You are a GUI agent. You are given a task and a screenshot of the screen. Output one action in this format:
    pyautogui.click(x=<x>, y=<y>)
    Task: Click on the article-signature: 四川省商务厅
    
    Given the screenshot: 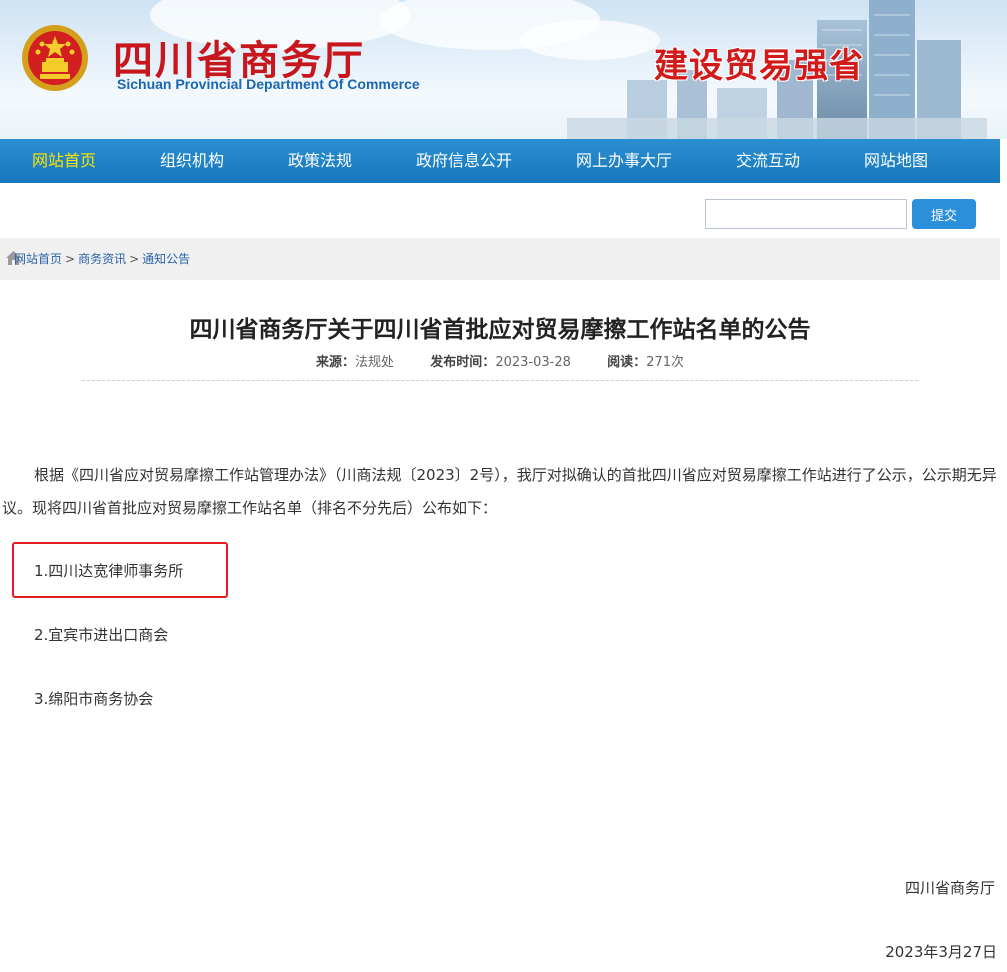 What is the action you would take?
    pyautogui.click(x=949, y=888)
    